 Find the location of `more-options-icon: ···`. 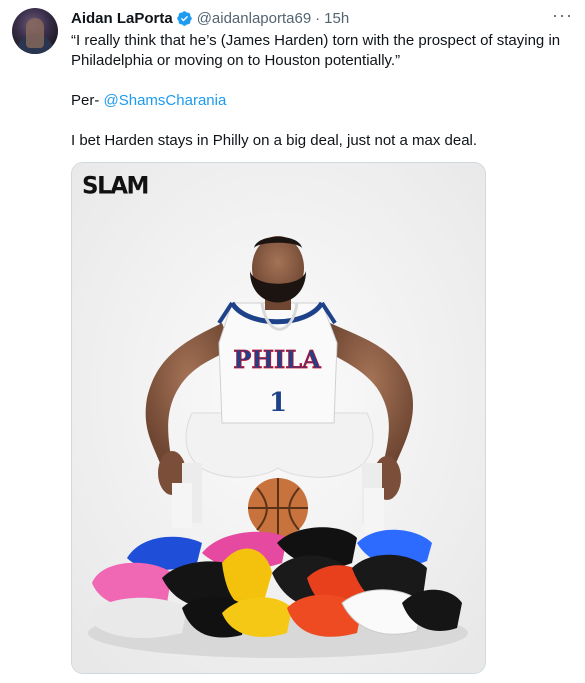

more-options-icon: ··· is located at coordinates (562, 15).